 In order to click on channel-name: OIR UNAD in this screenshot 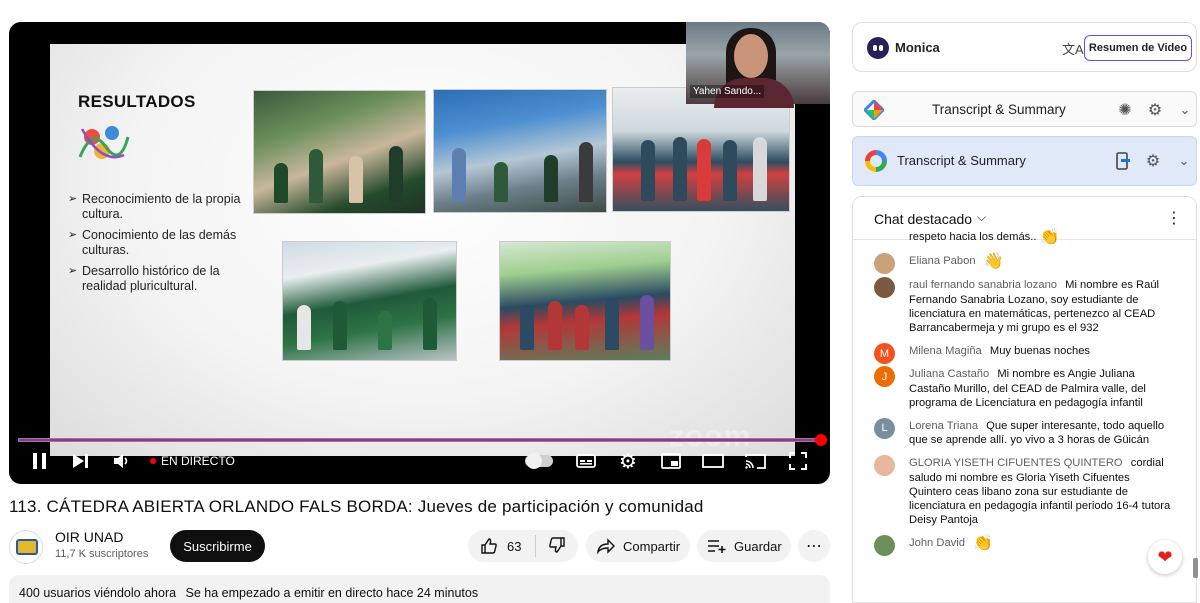, I will do `click(89, 537)`.